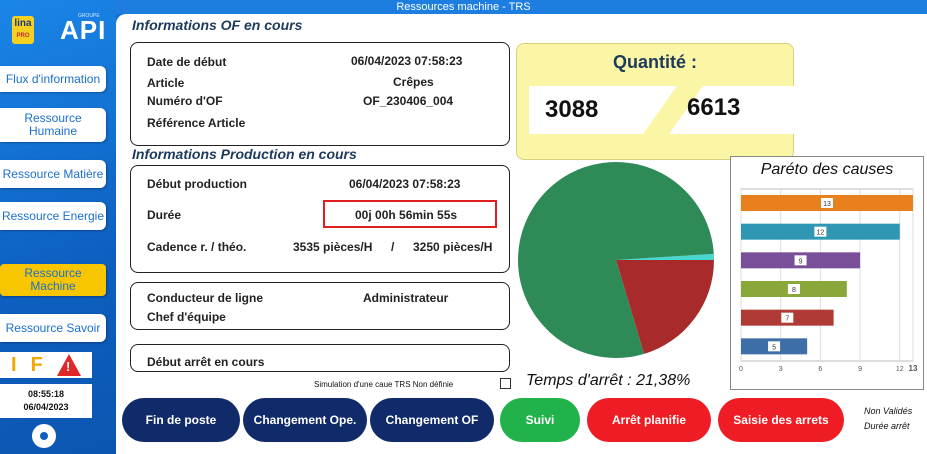  What do you see at coordinates (572, 109) in the screenshot?
I see `quantity-produced: 3088` at bounding box center [572, 109].